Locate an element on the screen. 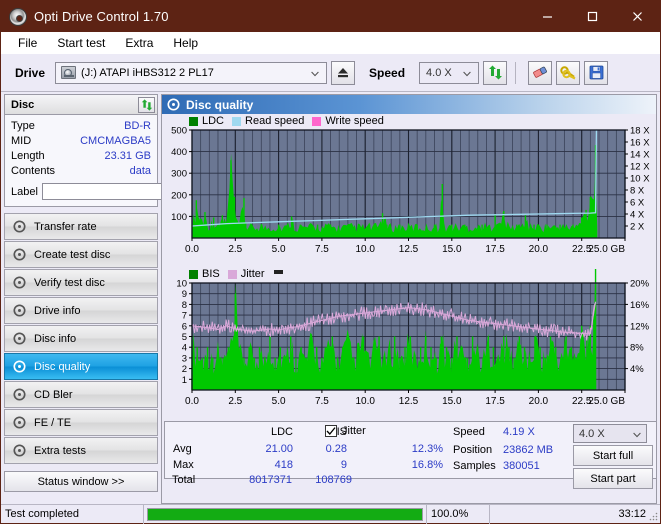 This screenshot has width=661, height=524. eject-icon is located at coordinates (343, 73).